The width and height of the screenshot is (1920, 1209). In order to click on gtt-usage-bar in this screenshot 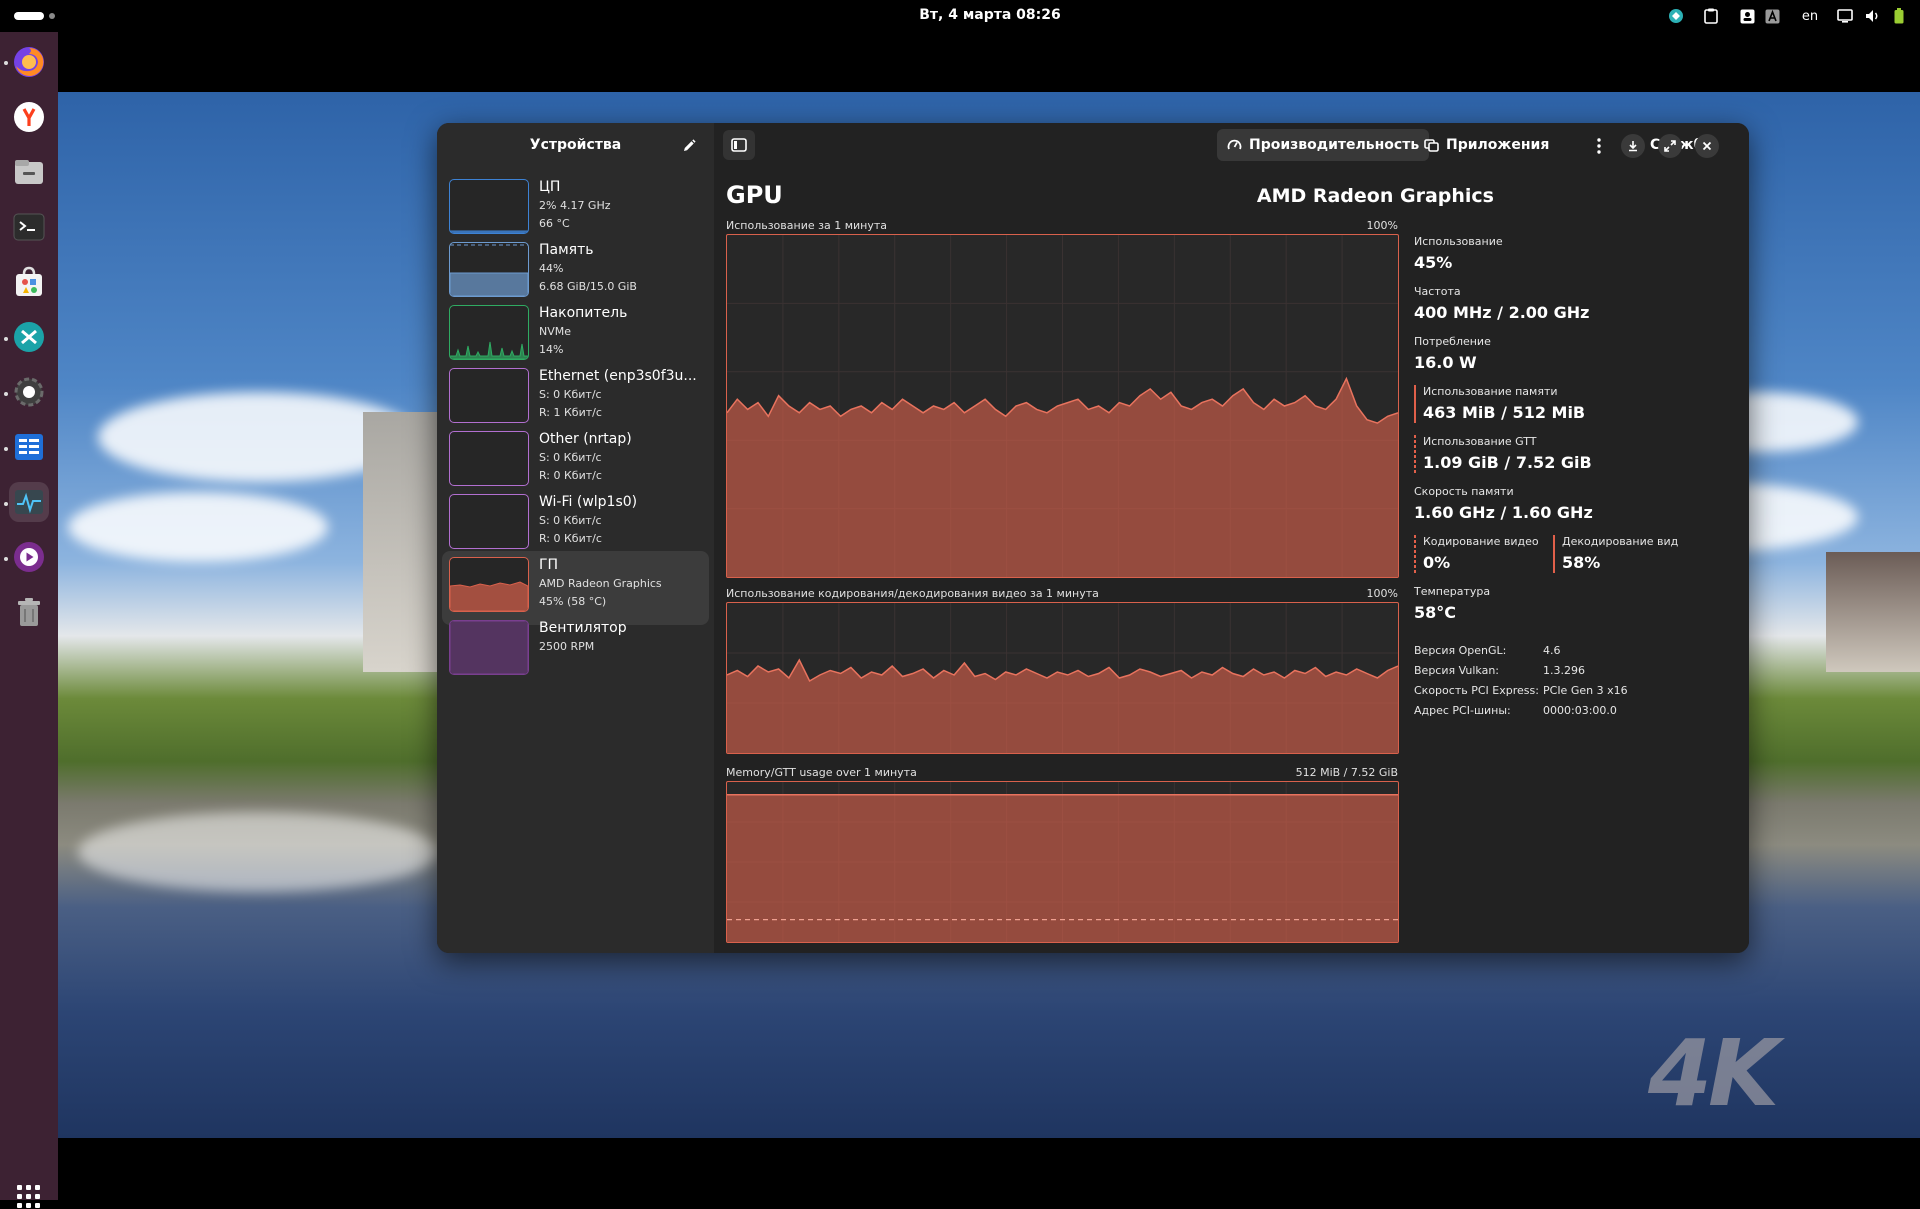, I will do `click(1415, 454)`.